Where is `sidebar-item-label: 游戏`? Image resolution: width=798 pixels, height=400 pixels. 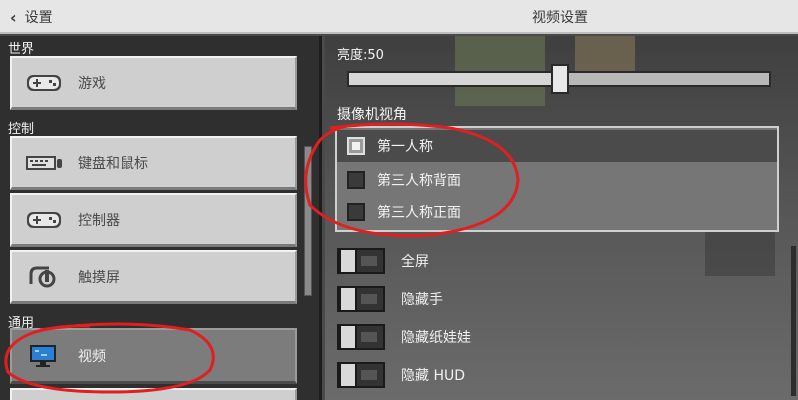
sidebar-item-label: 游戏 is located at coordinates (92, 83).